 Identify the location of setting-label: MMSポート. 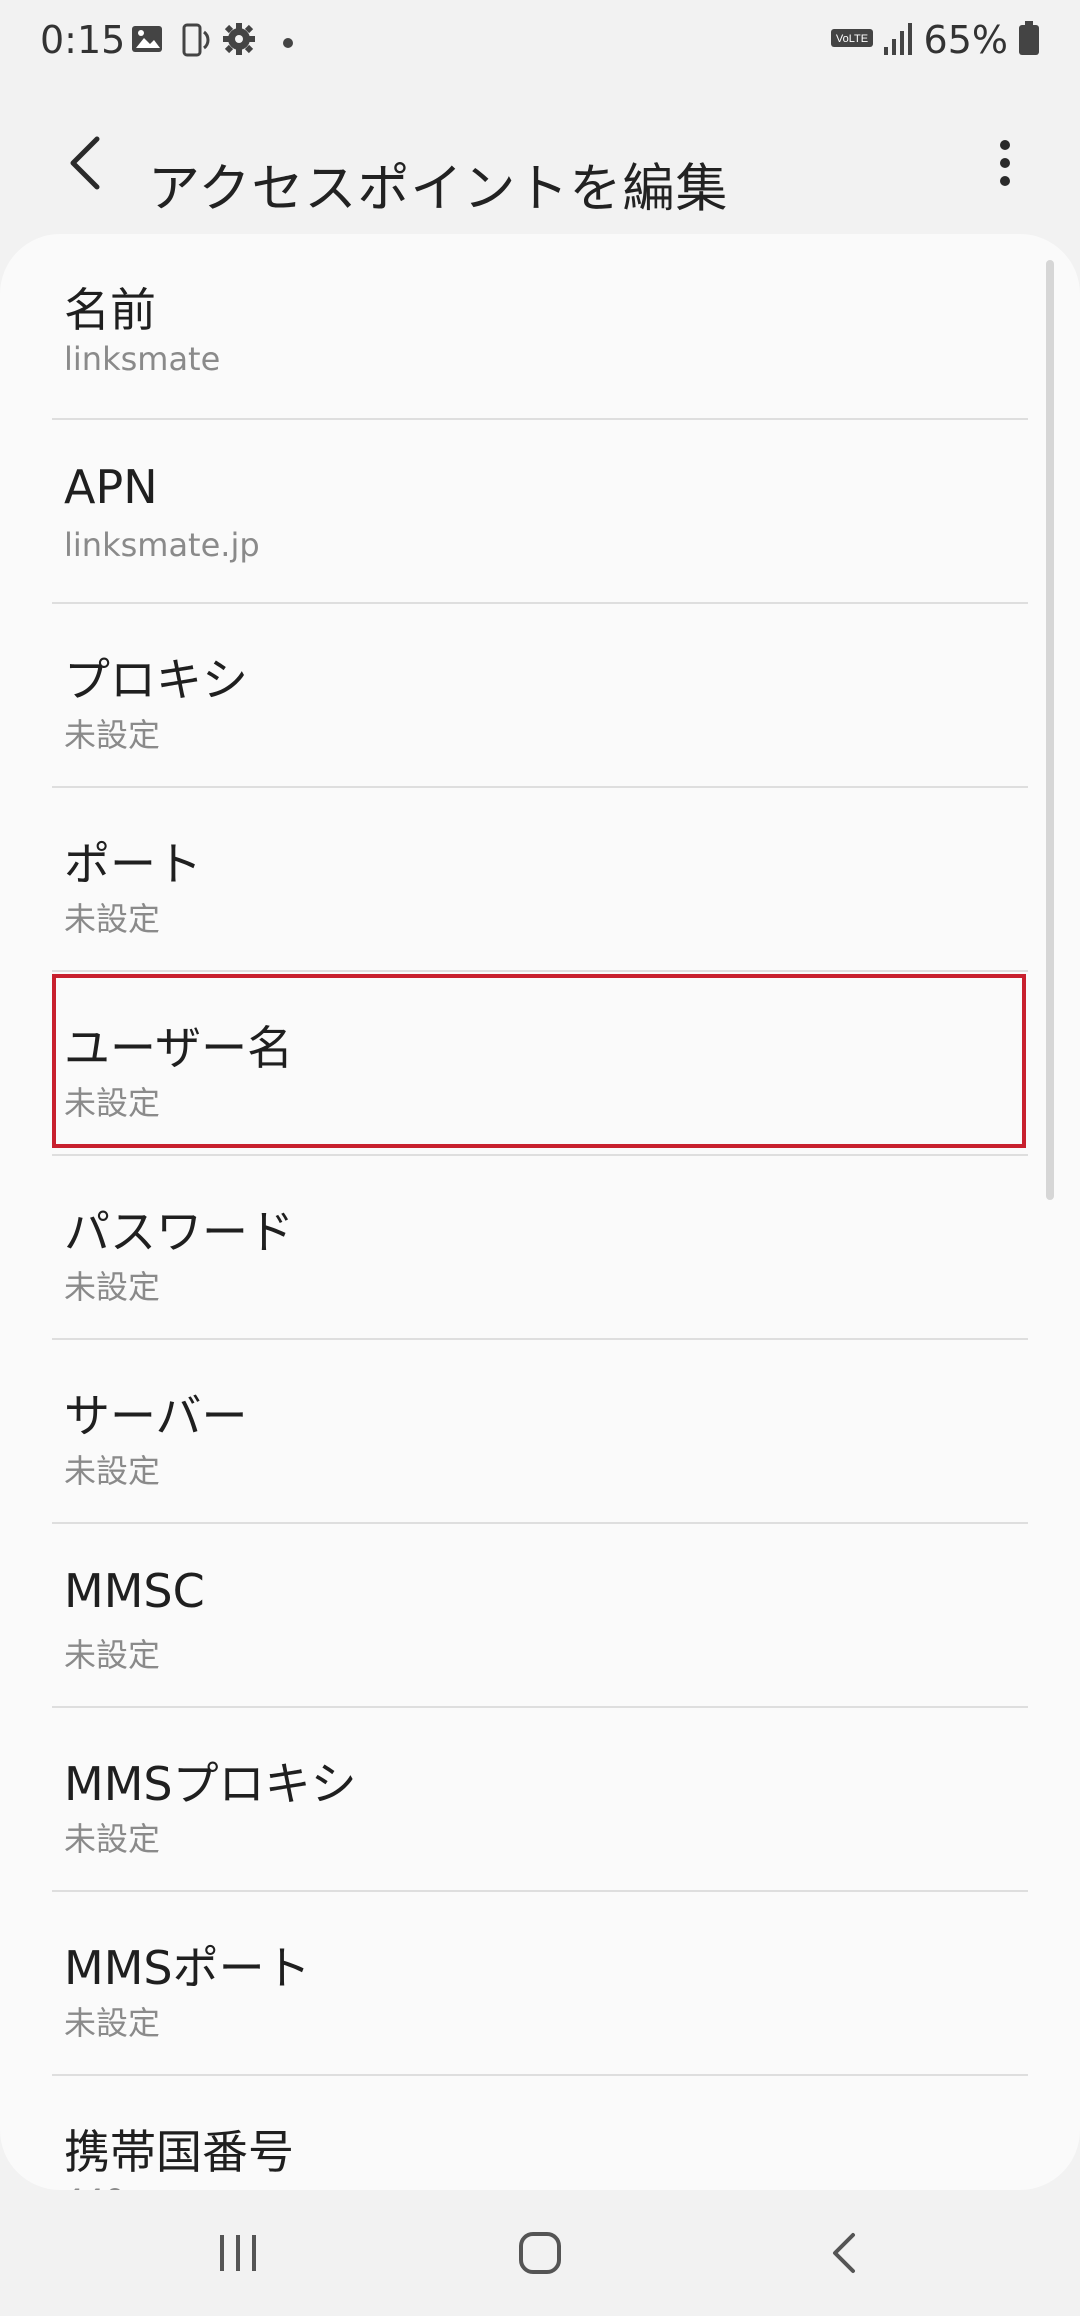
(187, 1968).